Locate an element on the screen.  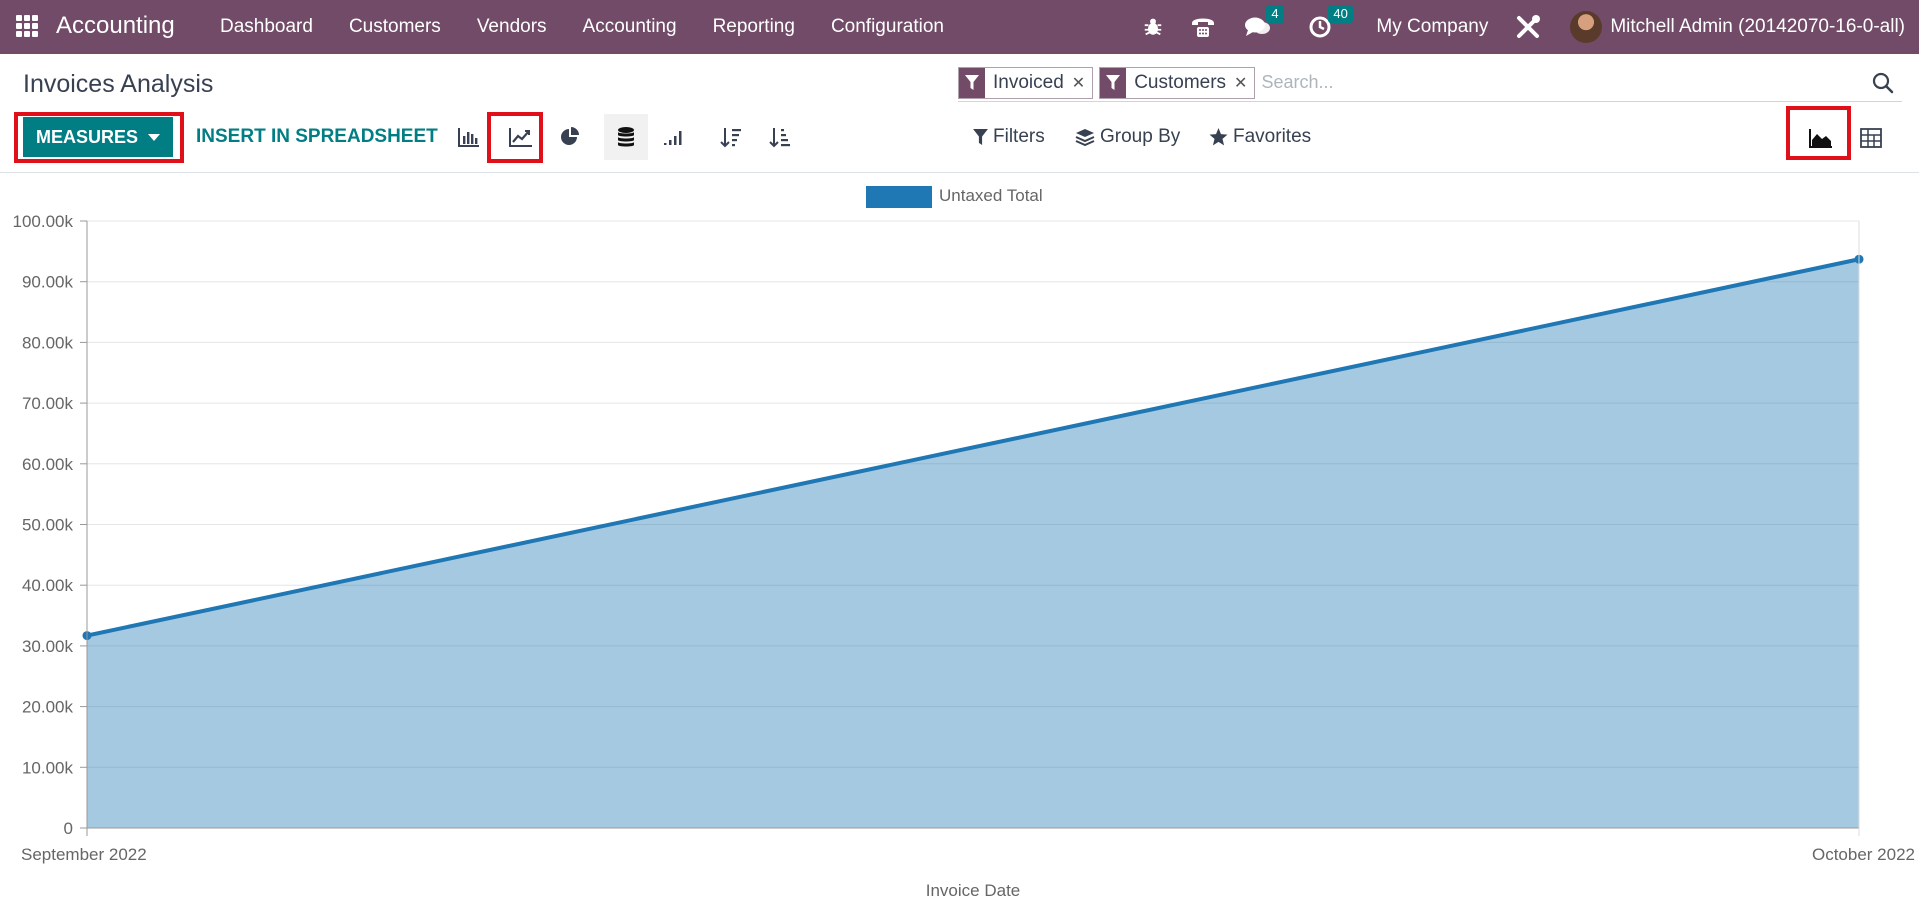
user-name: Mitchell Admin (20142070-16-0-all) is located at coordinates (1757, 26).